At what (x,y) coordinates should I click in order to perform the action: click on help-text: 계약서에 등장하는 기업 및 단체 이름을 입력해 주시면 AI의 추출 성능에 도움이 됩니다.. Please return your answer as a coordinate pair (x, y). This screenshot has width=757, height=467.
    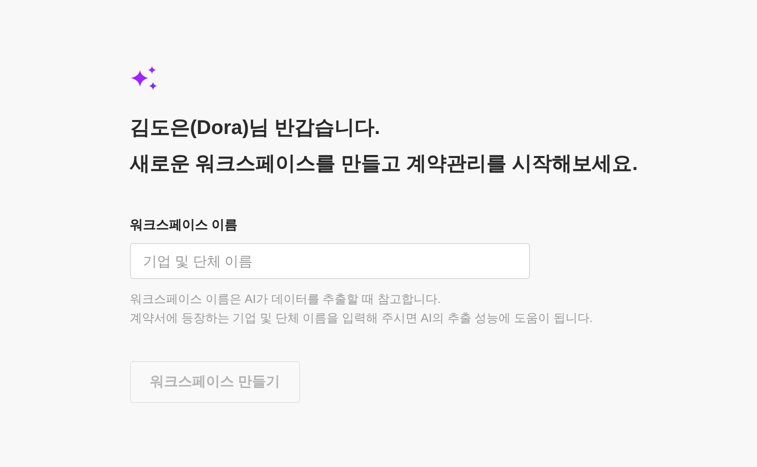
    Looking at the image, I should click on (361, 318).